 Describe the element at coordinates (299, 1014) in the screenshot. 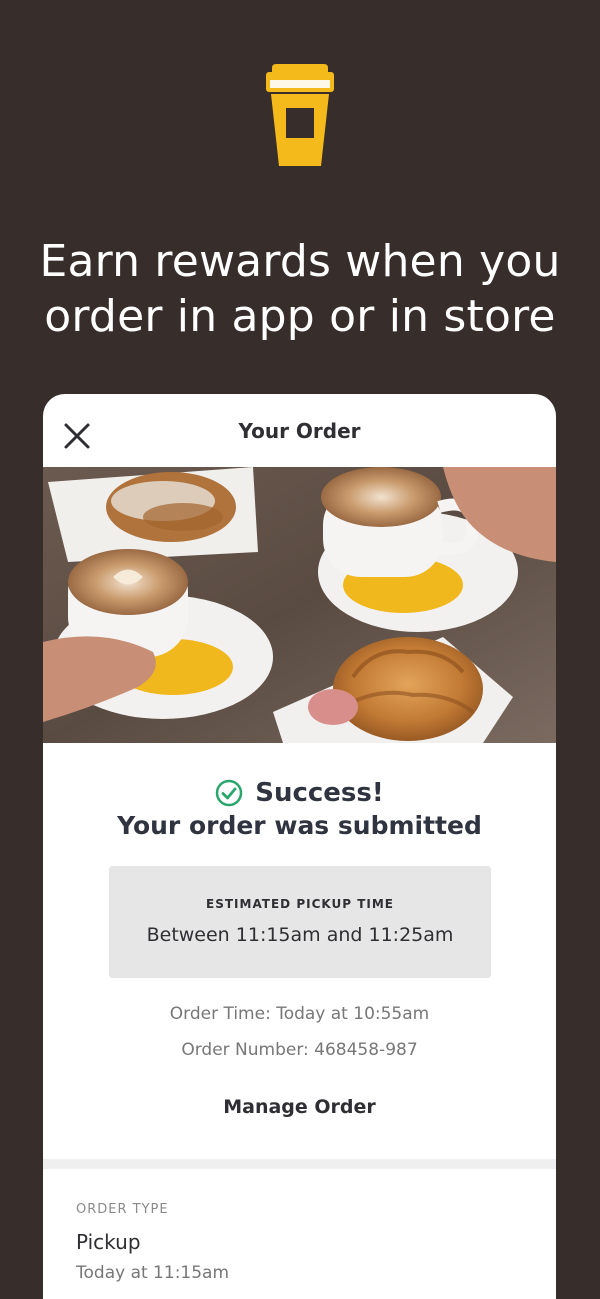

I see `order-time: Order Time: Today at 10:55am` at that location.